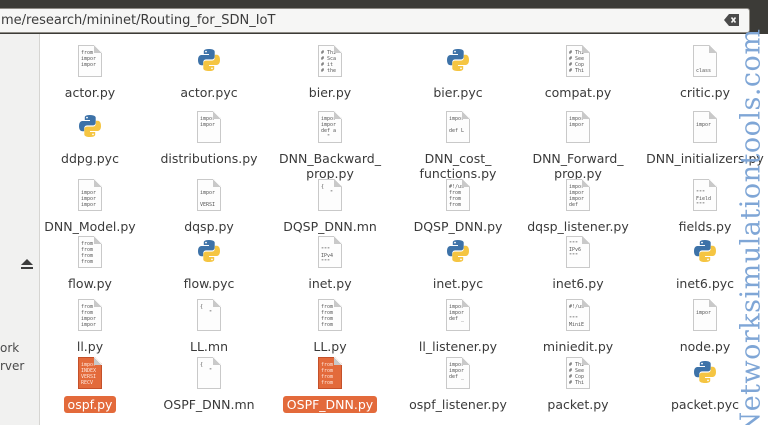  I want to click on file-item: """ IPv4 """ inet.py, so click(330, 262).